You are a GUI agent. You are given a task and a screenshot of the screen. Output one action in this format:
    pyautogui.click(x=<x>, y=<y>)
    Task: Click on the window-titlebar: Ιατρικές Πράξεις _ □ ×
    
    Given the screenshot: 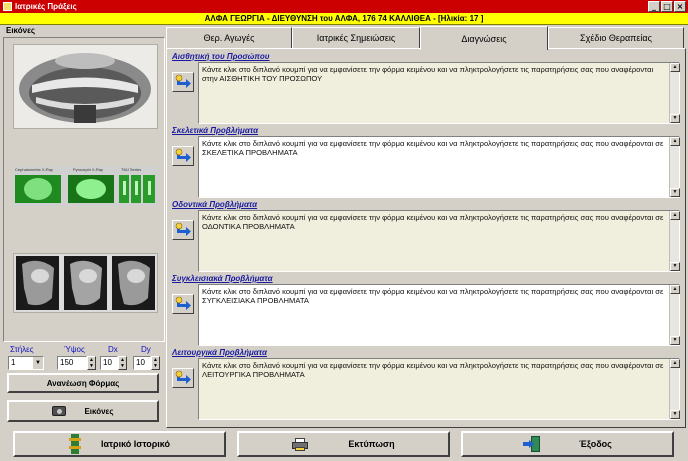 What is the action you would take?
    pyautogui.click(x=344, y=6)
    